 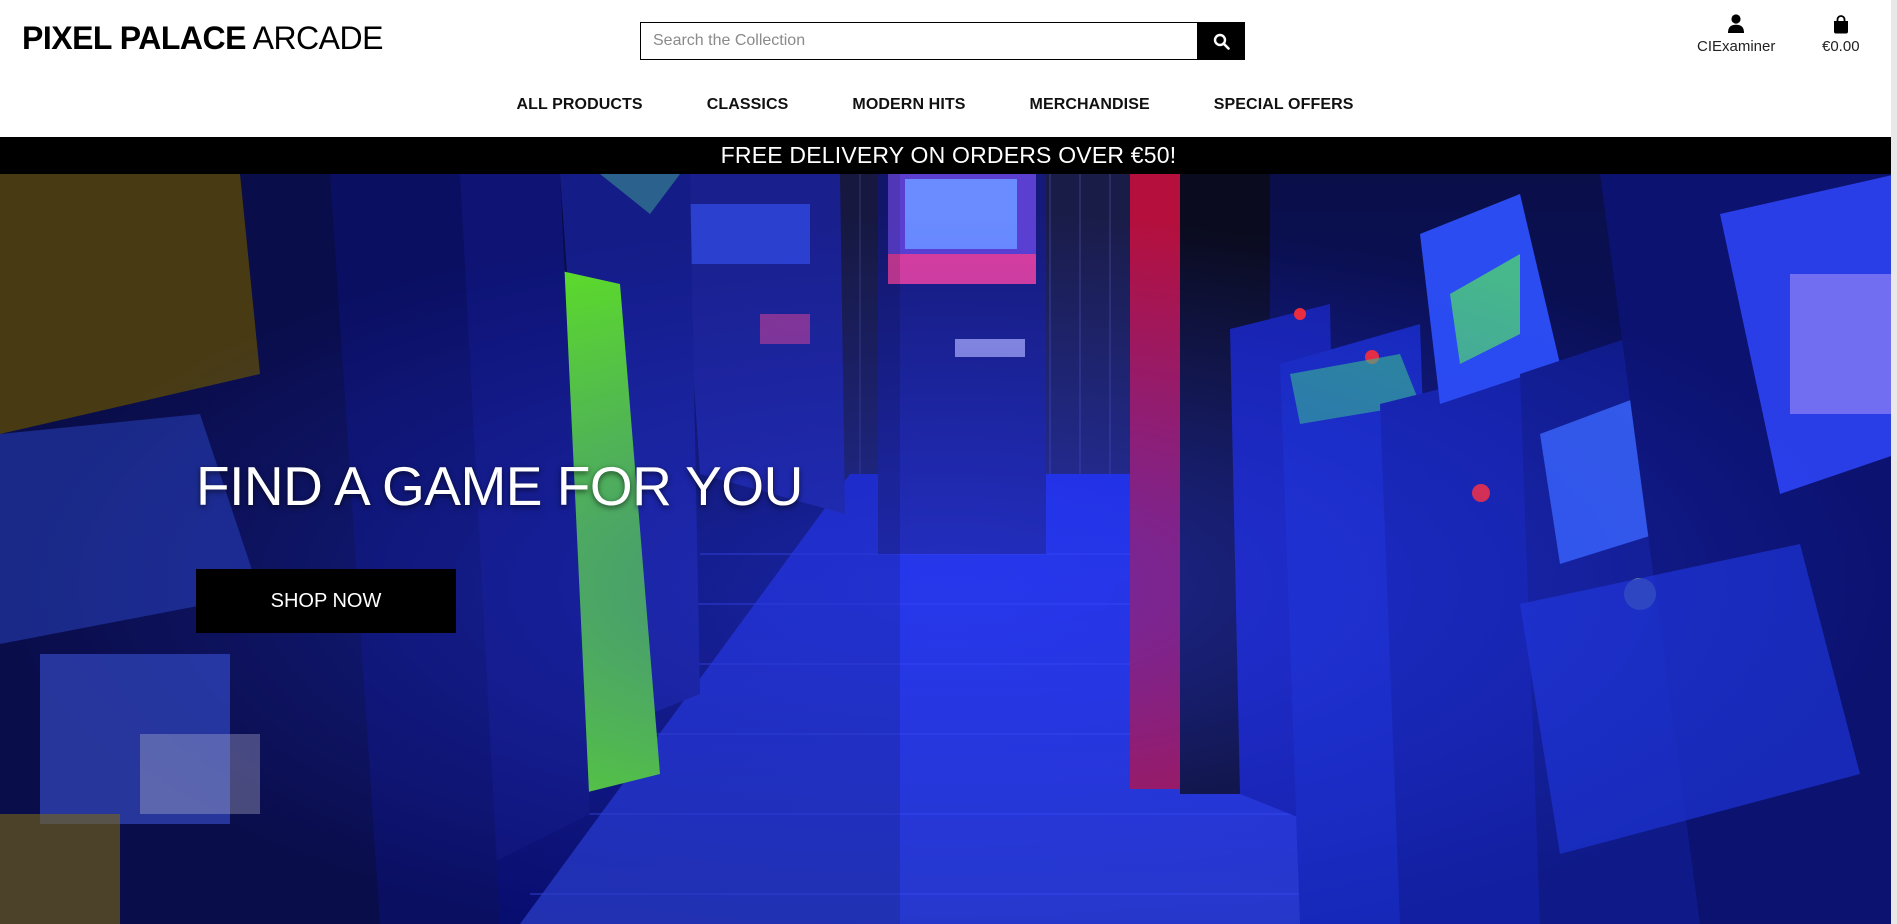 I want to click on delivery-banner-text: FREE DELIVERY ON ORDERS OVER €50!, so click(x=948, y=155).